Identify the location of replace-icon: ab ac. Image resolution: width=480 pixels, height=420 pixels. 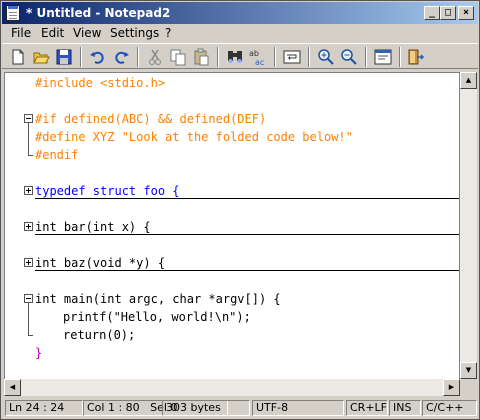
(258, 57).